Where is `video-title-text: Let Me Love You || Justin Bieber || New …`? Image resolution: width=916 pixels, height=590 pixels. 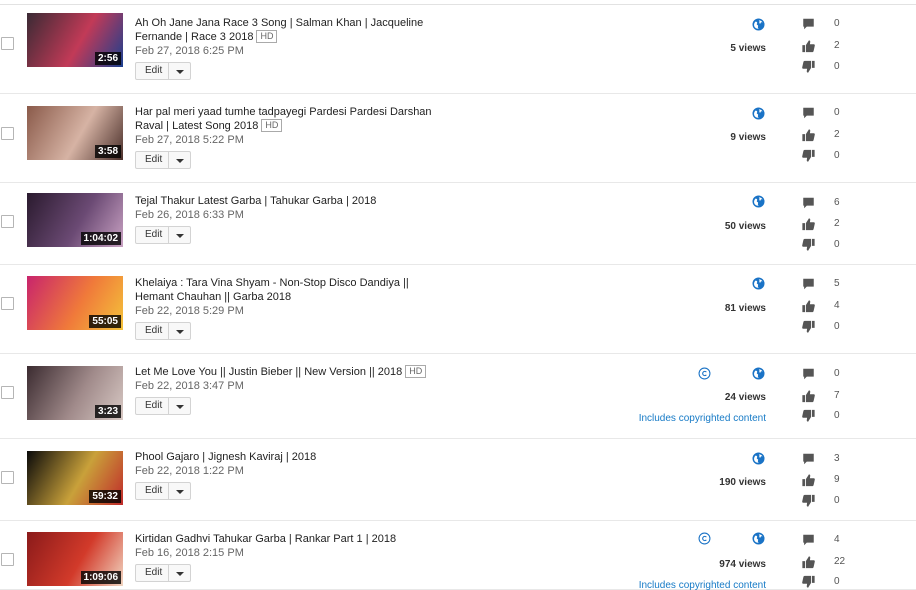
video-title-text: Let Me Love You || Justin Bieber || New … is located at coordinates (268, 372).